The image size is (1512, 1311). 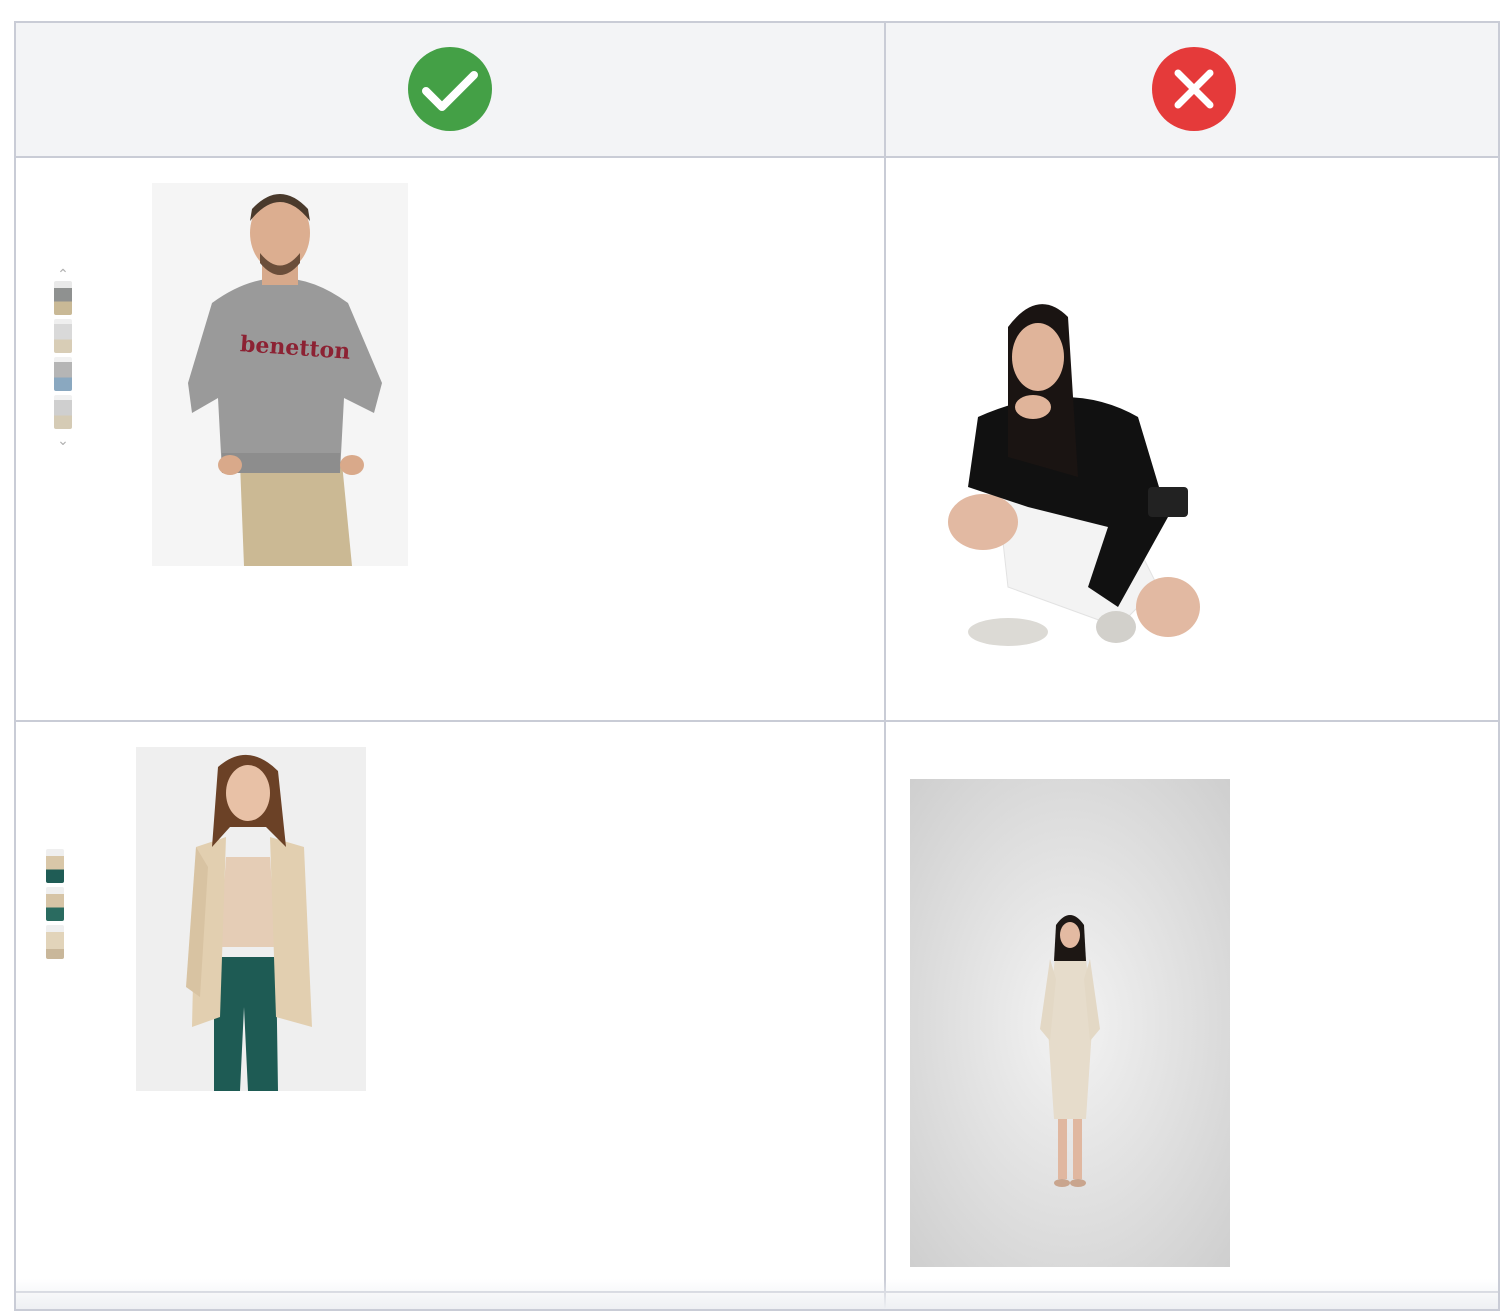 What do you see at coordinates (251, 919) in the screenshot?
I see `product-photo-cardigan` at bounding box center [251, 919].